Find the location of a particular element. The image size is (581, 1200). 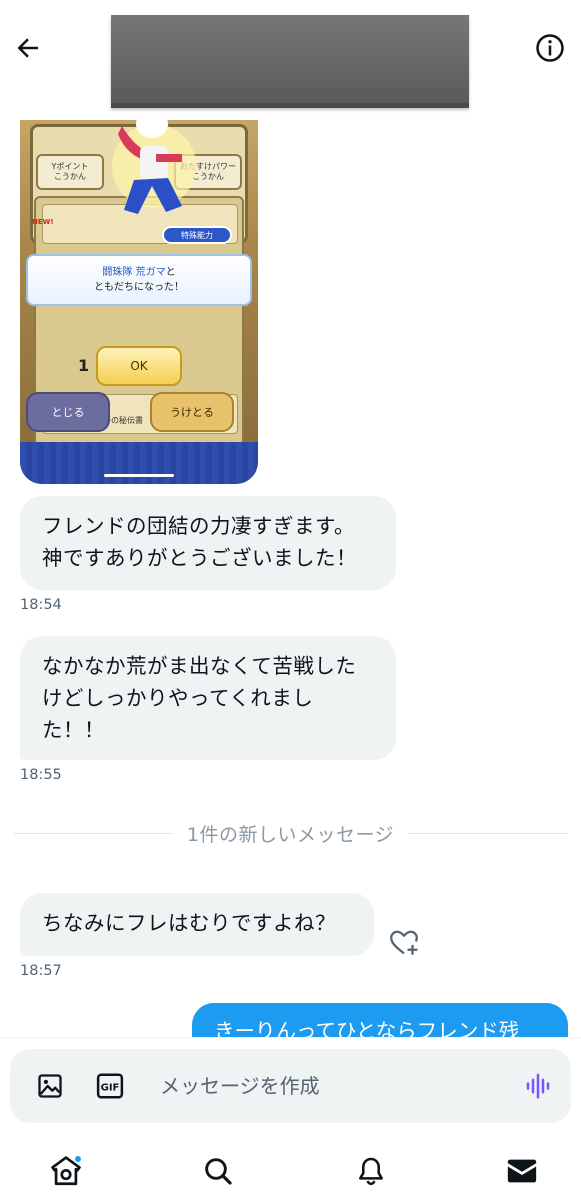

voice-message-button is located at coordinates (538, 1086).